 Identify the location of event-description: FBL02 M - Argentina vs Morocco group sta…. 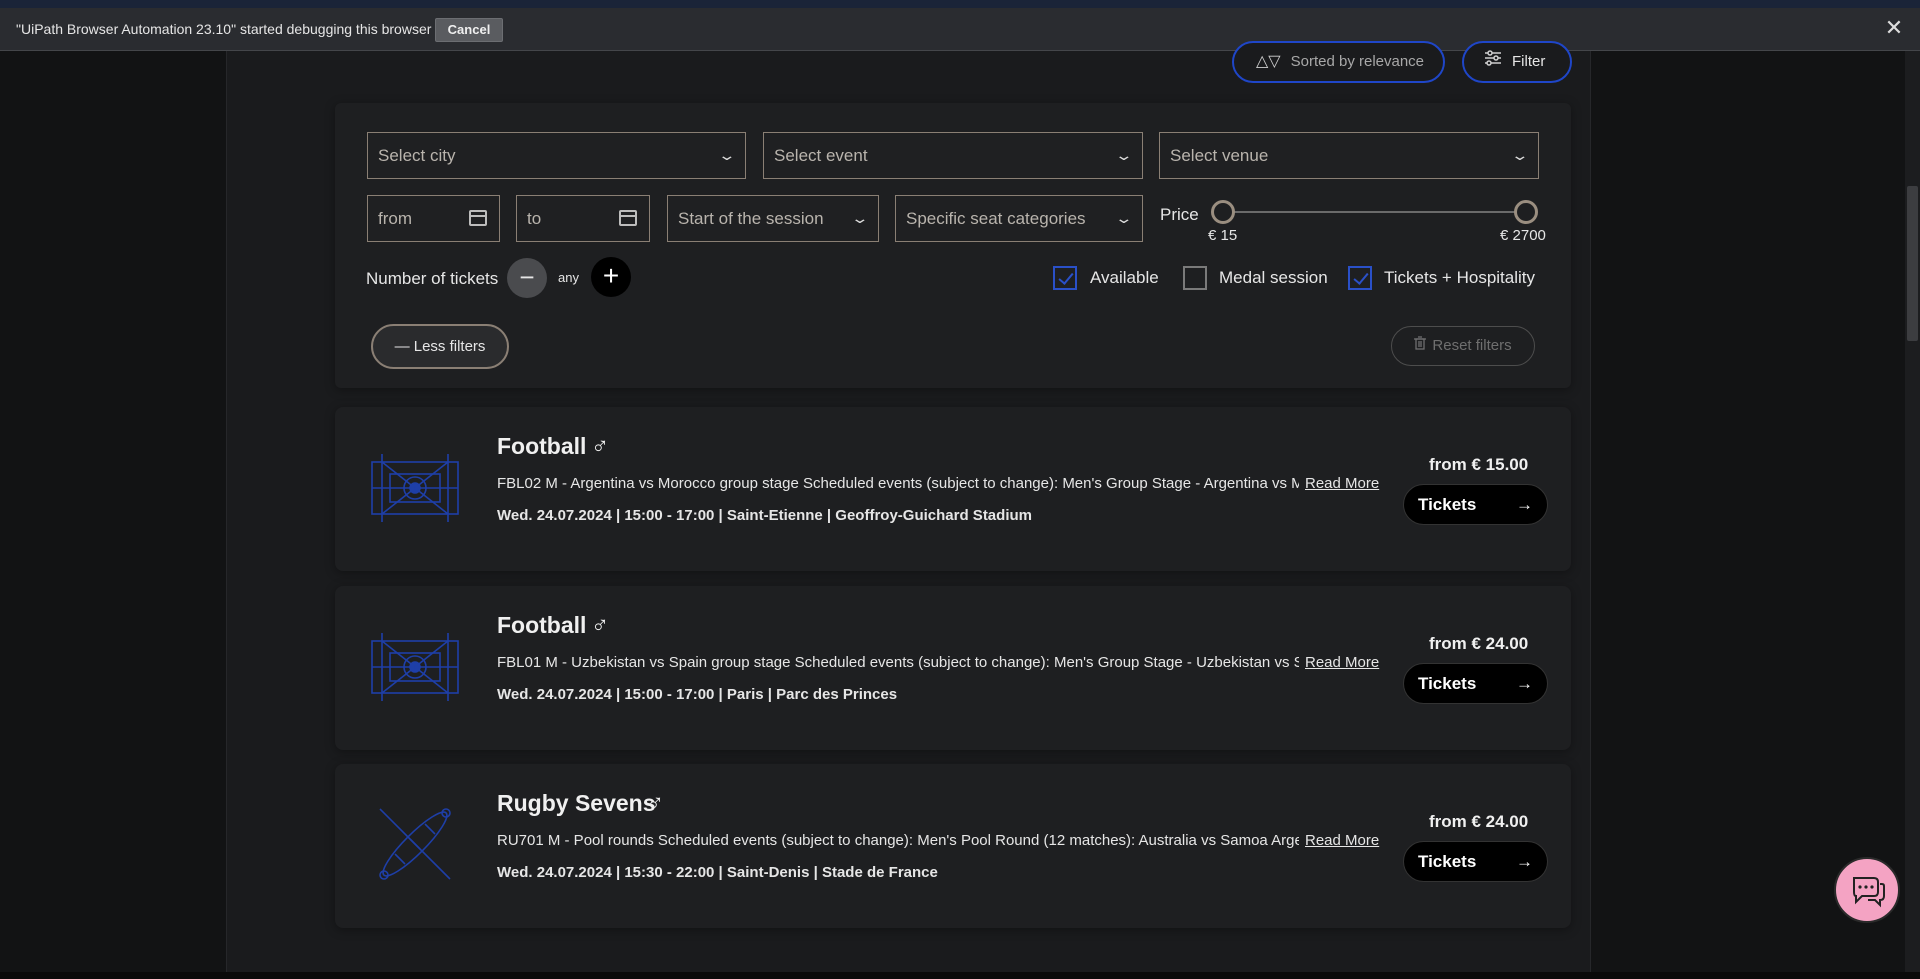
(898, 483).